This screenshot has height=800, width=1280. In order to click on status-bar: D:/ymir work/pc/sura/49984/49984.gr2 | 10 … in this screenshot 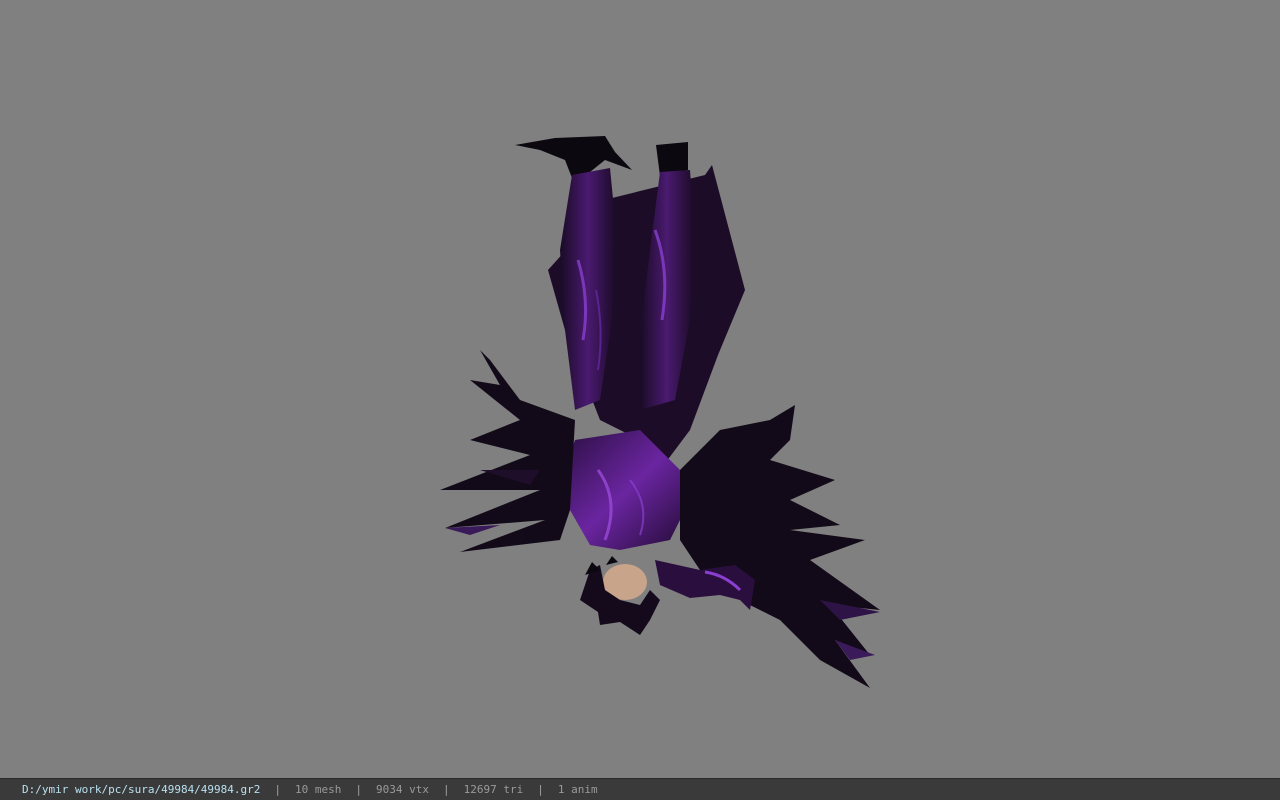, I will do `click(640, 789)`.